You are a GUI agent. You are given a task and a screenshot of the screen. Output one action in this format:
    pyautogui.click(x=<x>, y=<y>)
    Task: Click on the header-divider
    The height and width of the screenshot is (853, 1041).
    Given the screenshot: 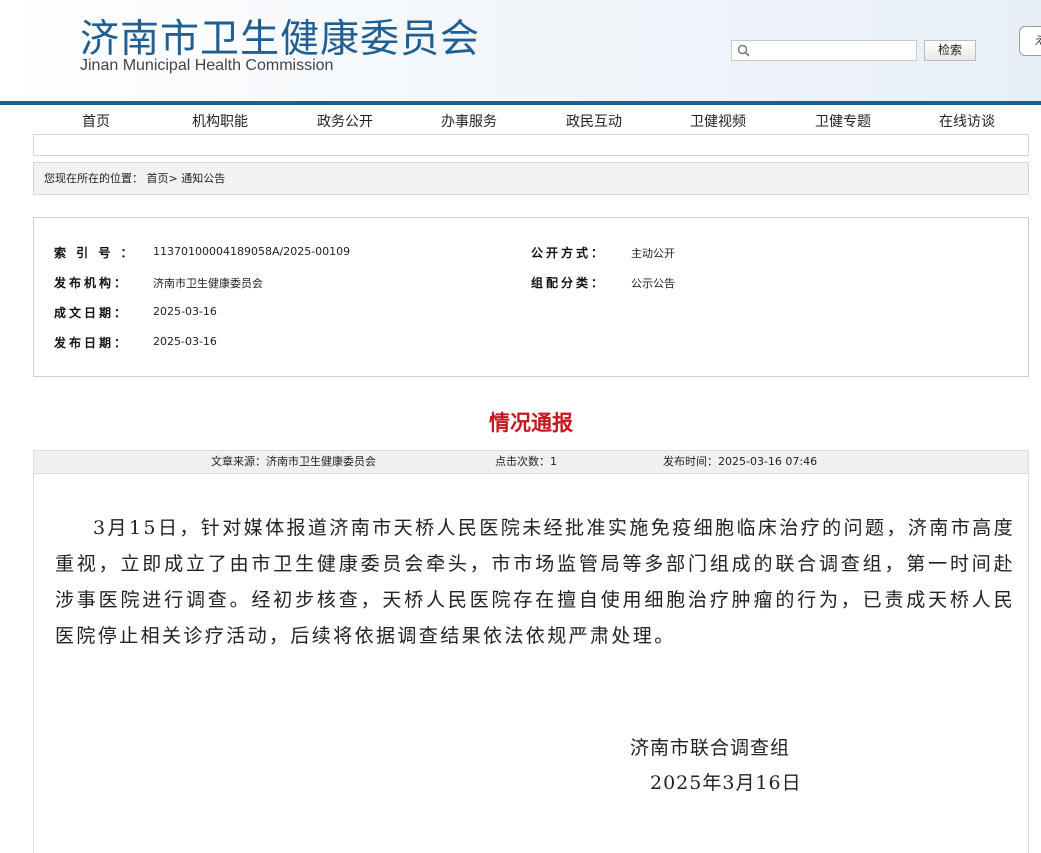 What is the action you would take?
    pyautogui.click(x=520, y=103)
    